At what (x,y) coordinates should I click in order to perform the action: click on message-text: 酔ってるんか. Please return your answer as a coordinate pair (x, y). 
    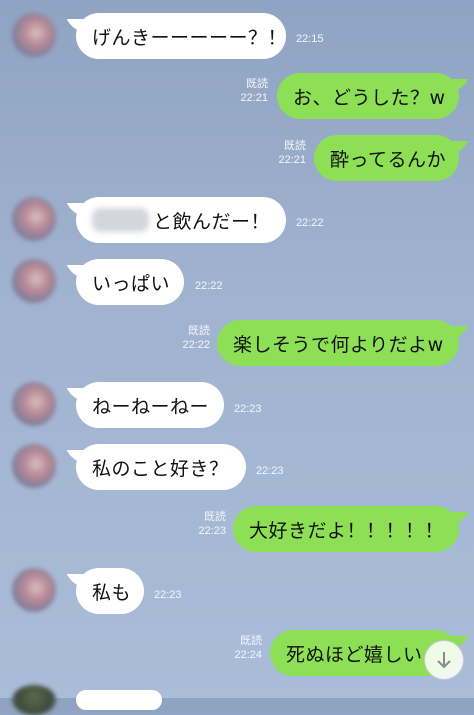
    Looking at the image, I should click on (388, 159).